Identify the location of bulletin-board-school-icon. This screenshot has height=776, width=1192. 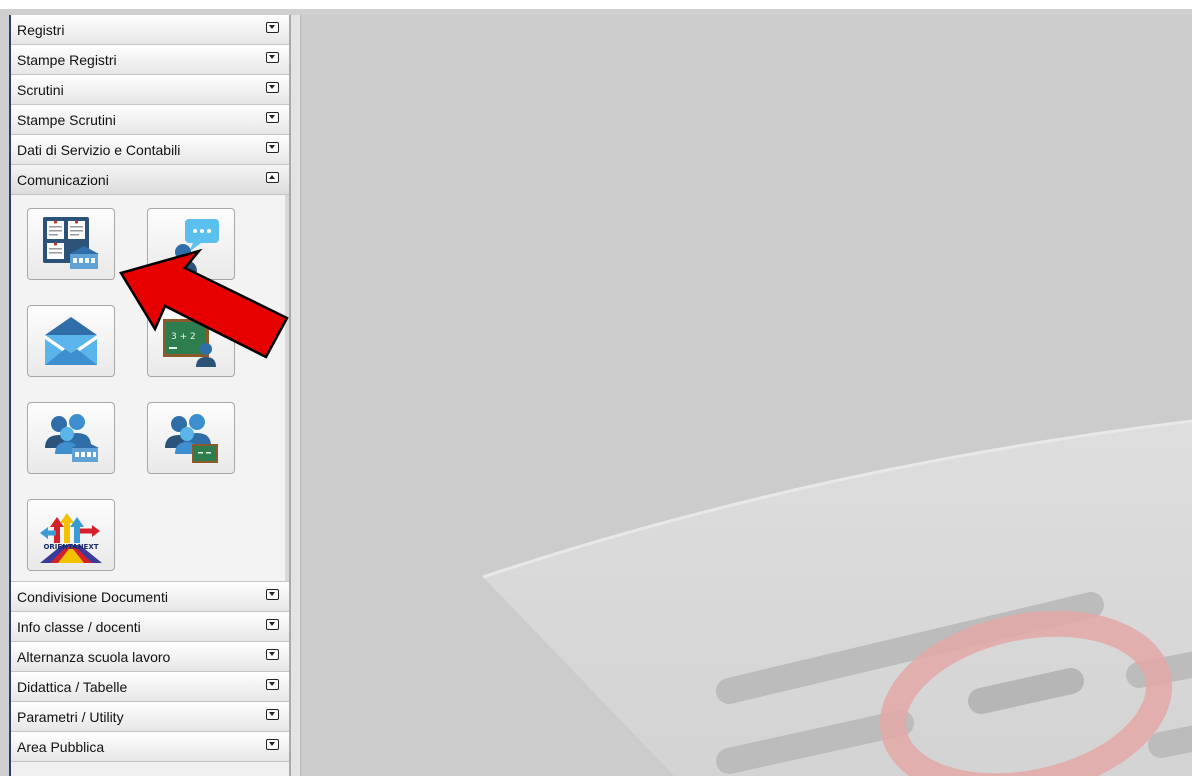
(71, 243).